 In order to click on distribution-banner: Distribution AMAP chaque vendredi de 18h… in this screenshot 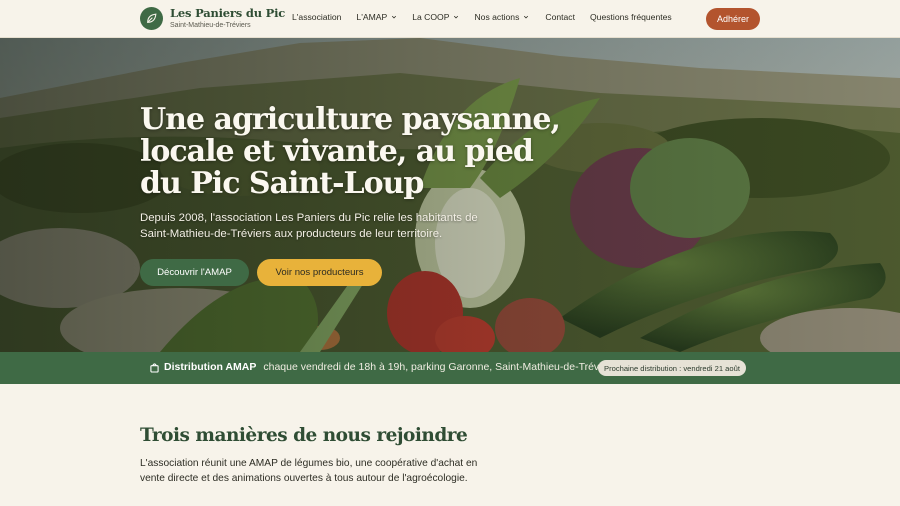, I will do `click(450, 368)`.